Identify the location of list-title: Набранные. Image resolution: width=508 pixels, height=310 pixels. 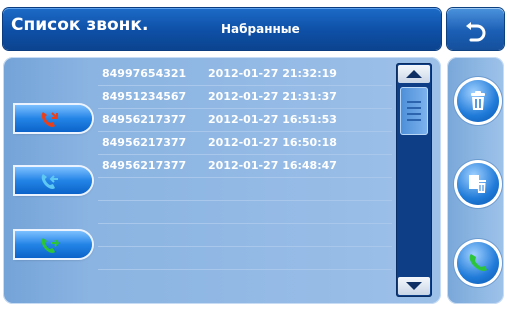
(260, 29).